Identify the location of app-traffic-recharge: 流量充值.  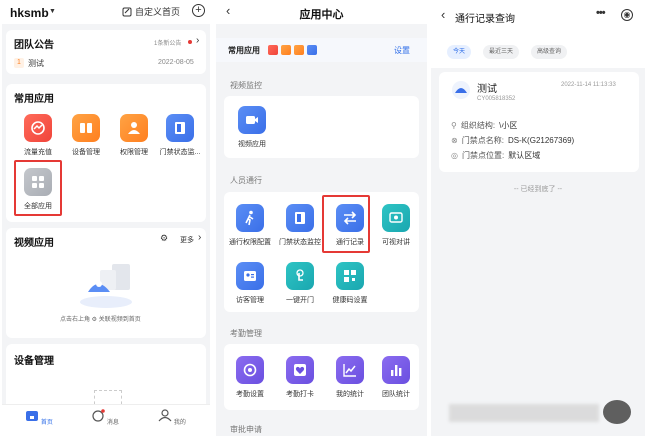
(38, 135).